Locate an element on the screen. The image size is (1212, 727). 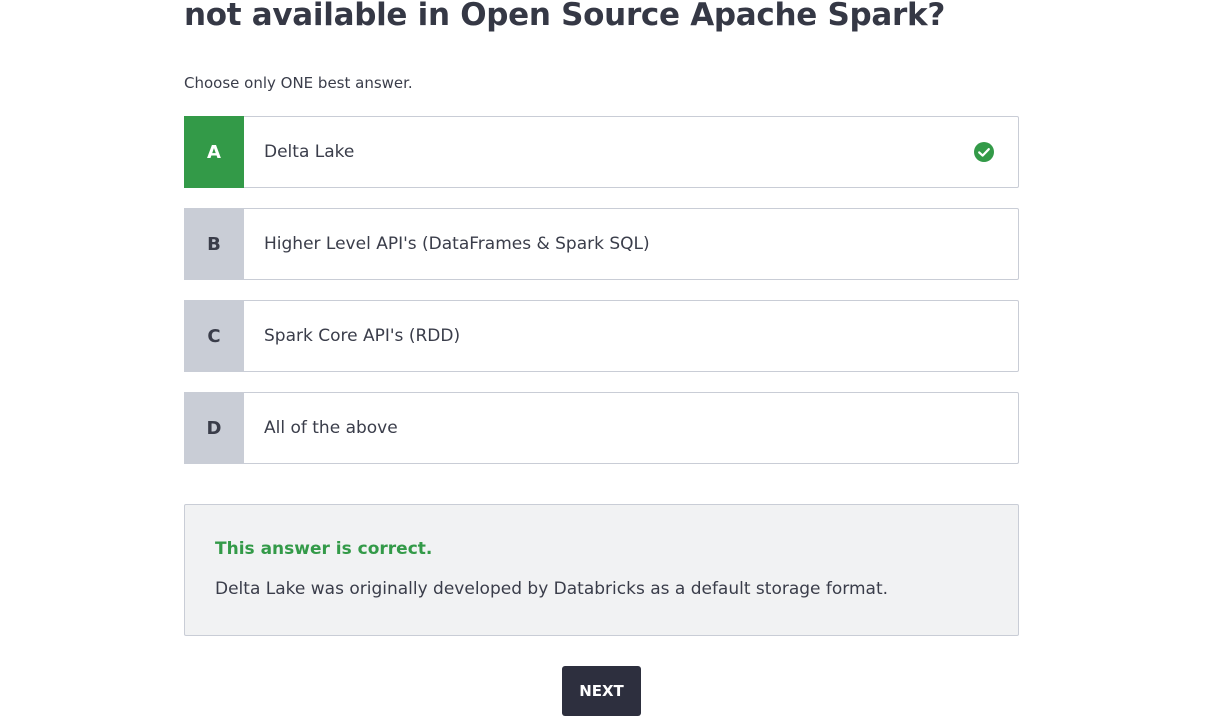
next-button: NEXT is located at coordinates (601, 691).